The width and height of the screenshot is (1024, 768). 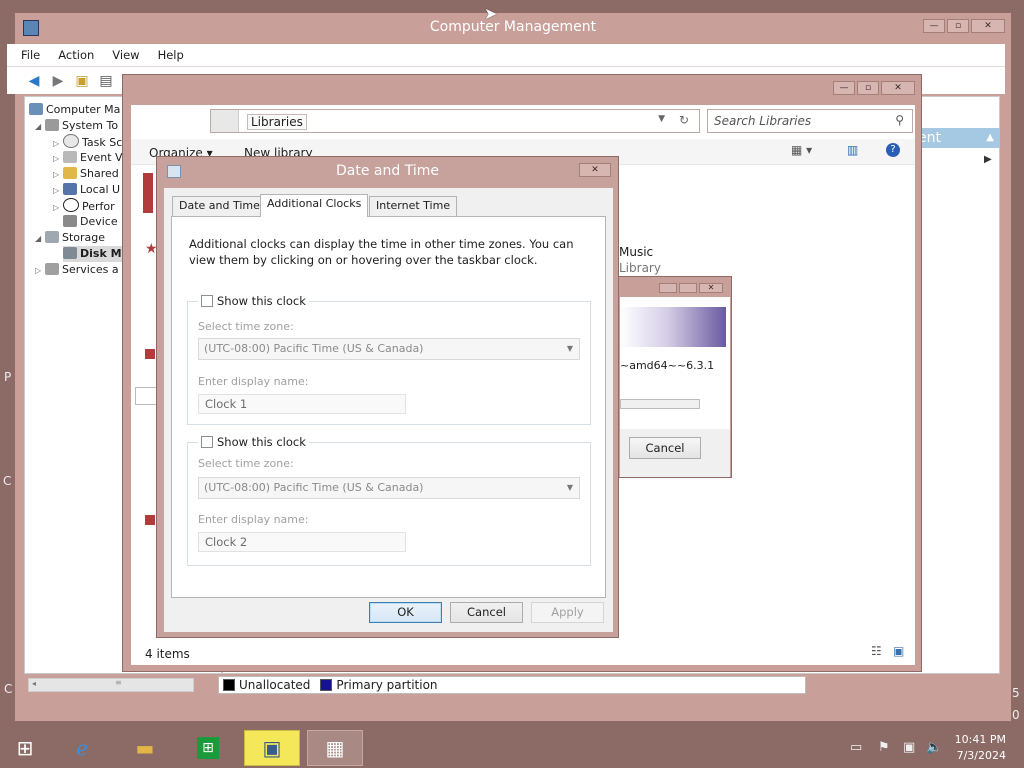 What do you see at coordinates (118, 682) in the screenshot?
I see `scroll-thumb-grip-icon: ≡` at bounding box center [118, 682].